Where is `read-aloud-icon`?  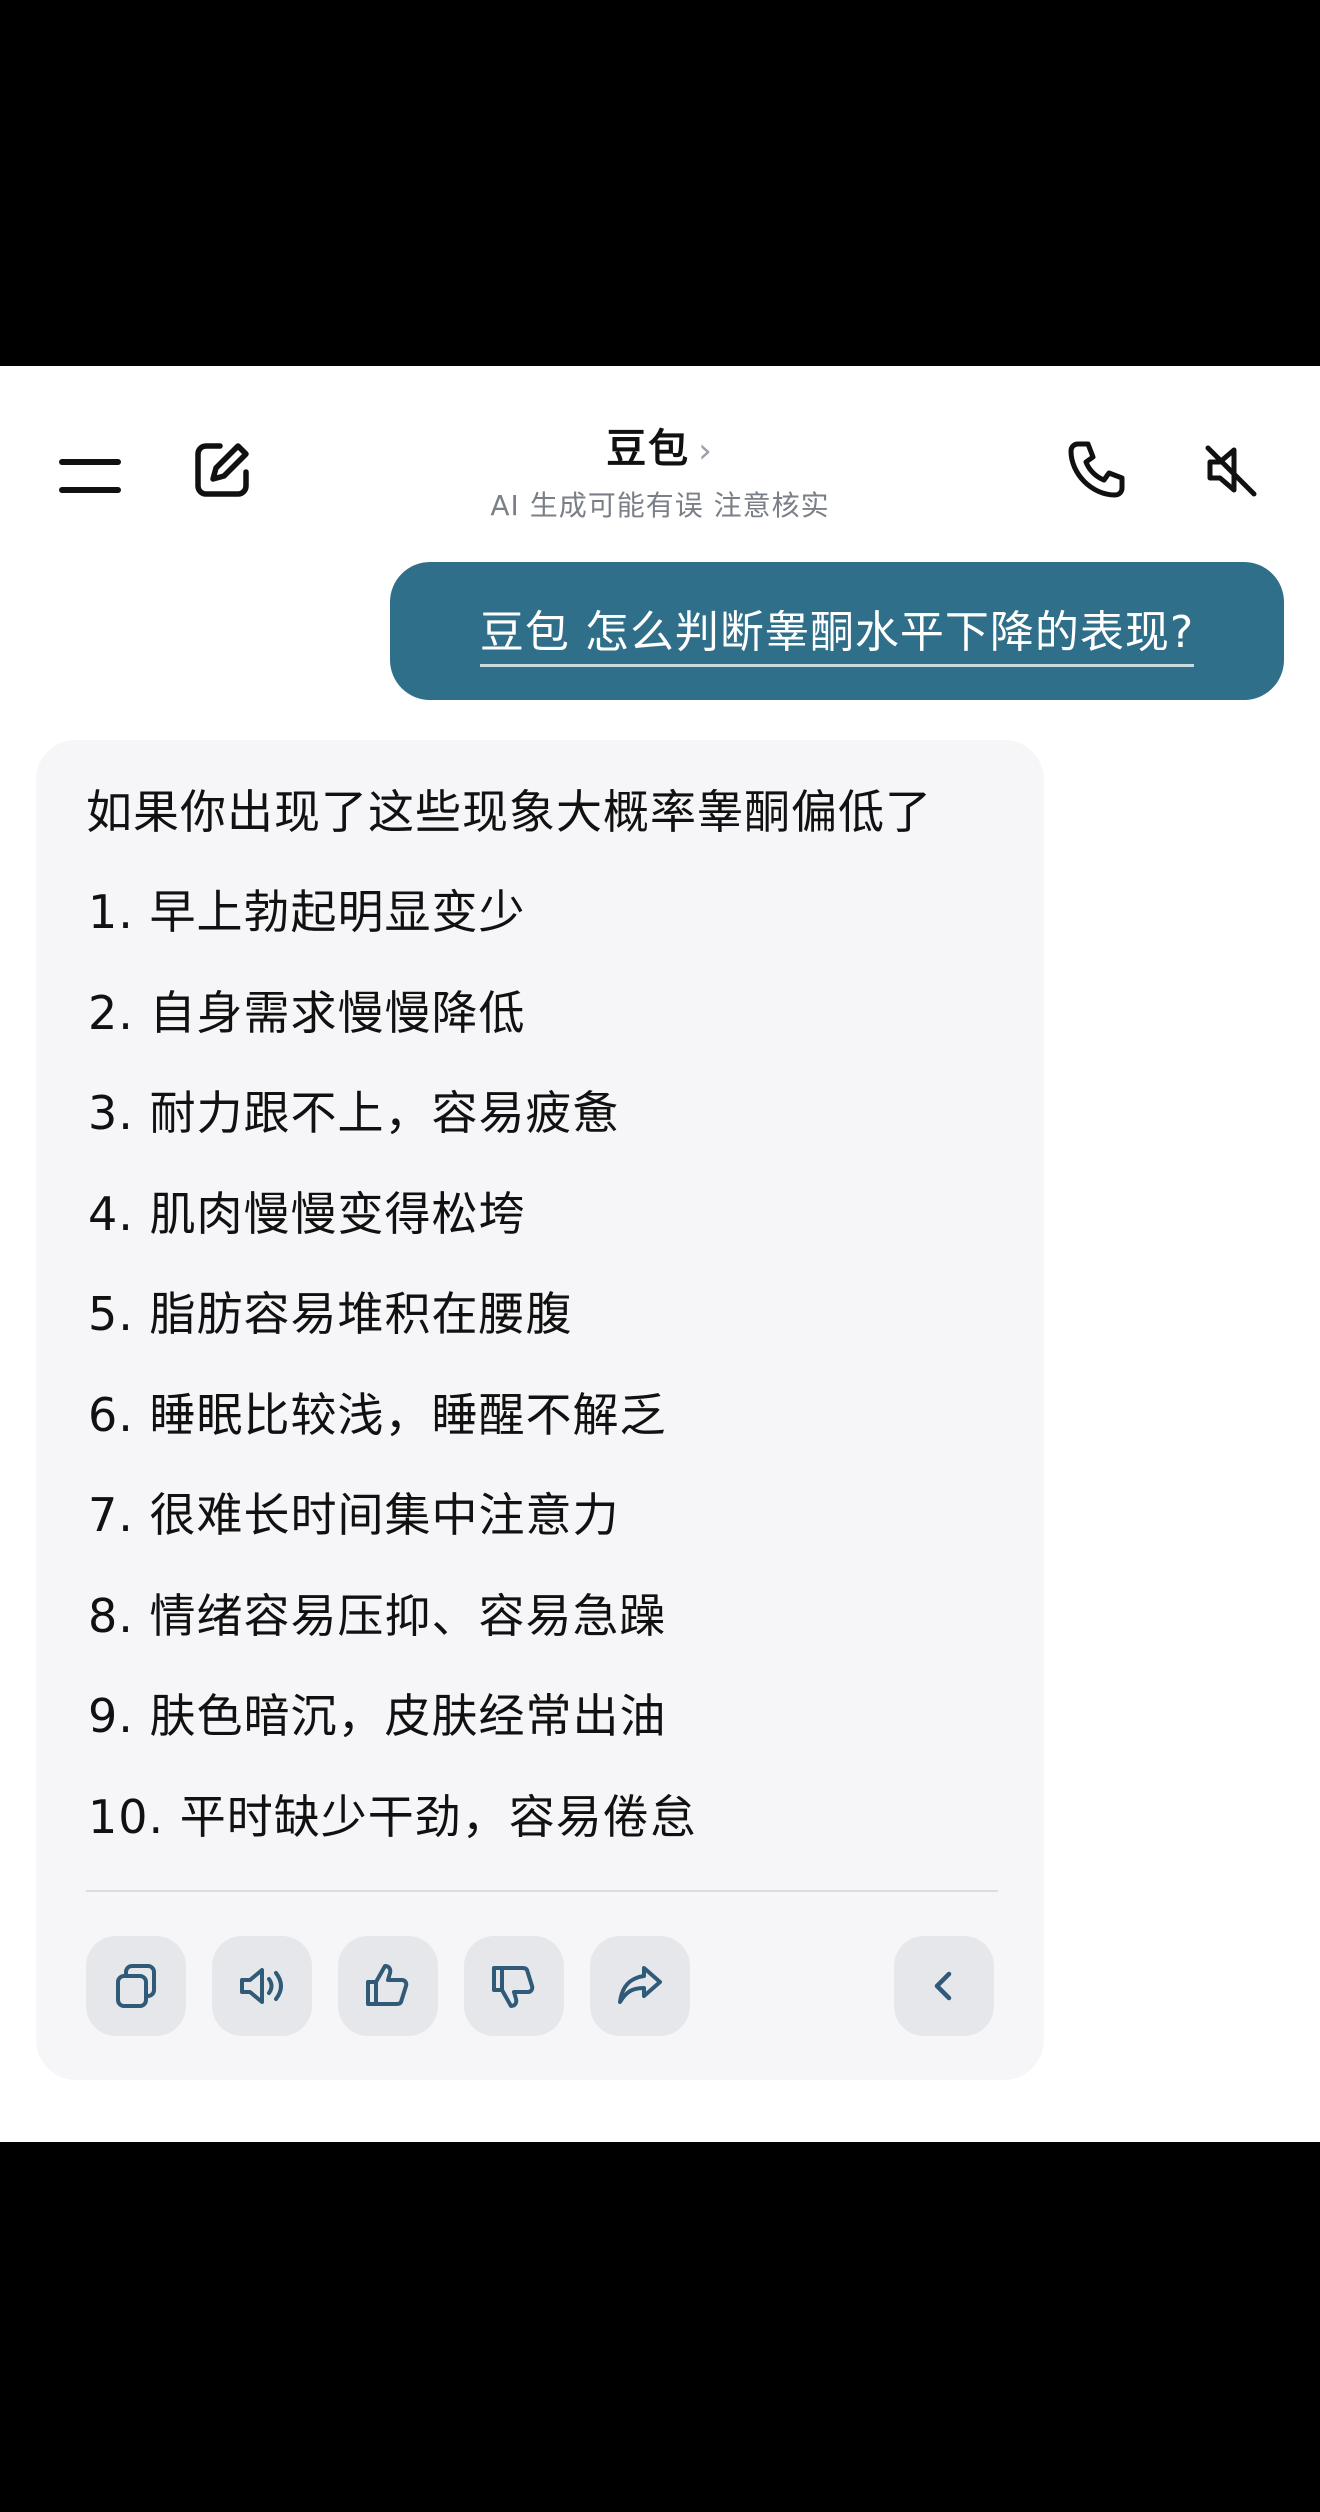 read-aloud-icon is located at coordinates (261, 1986).